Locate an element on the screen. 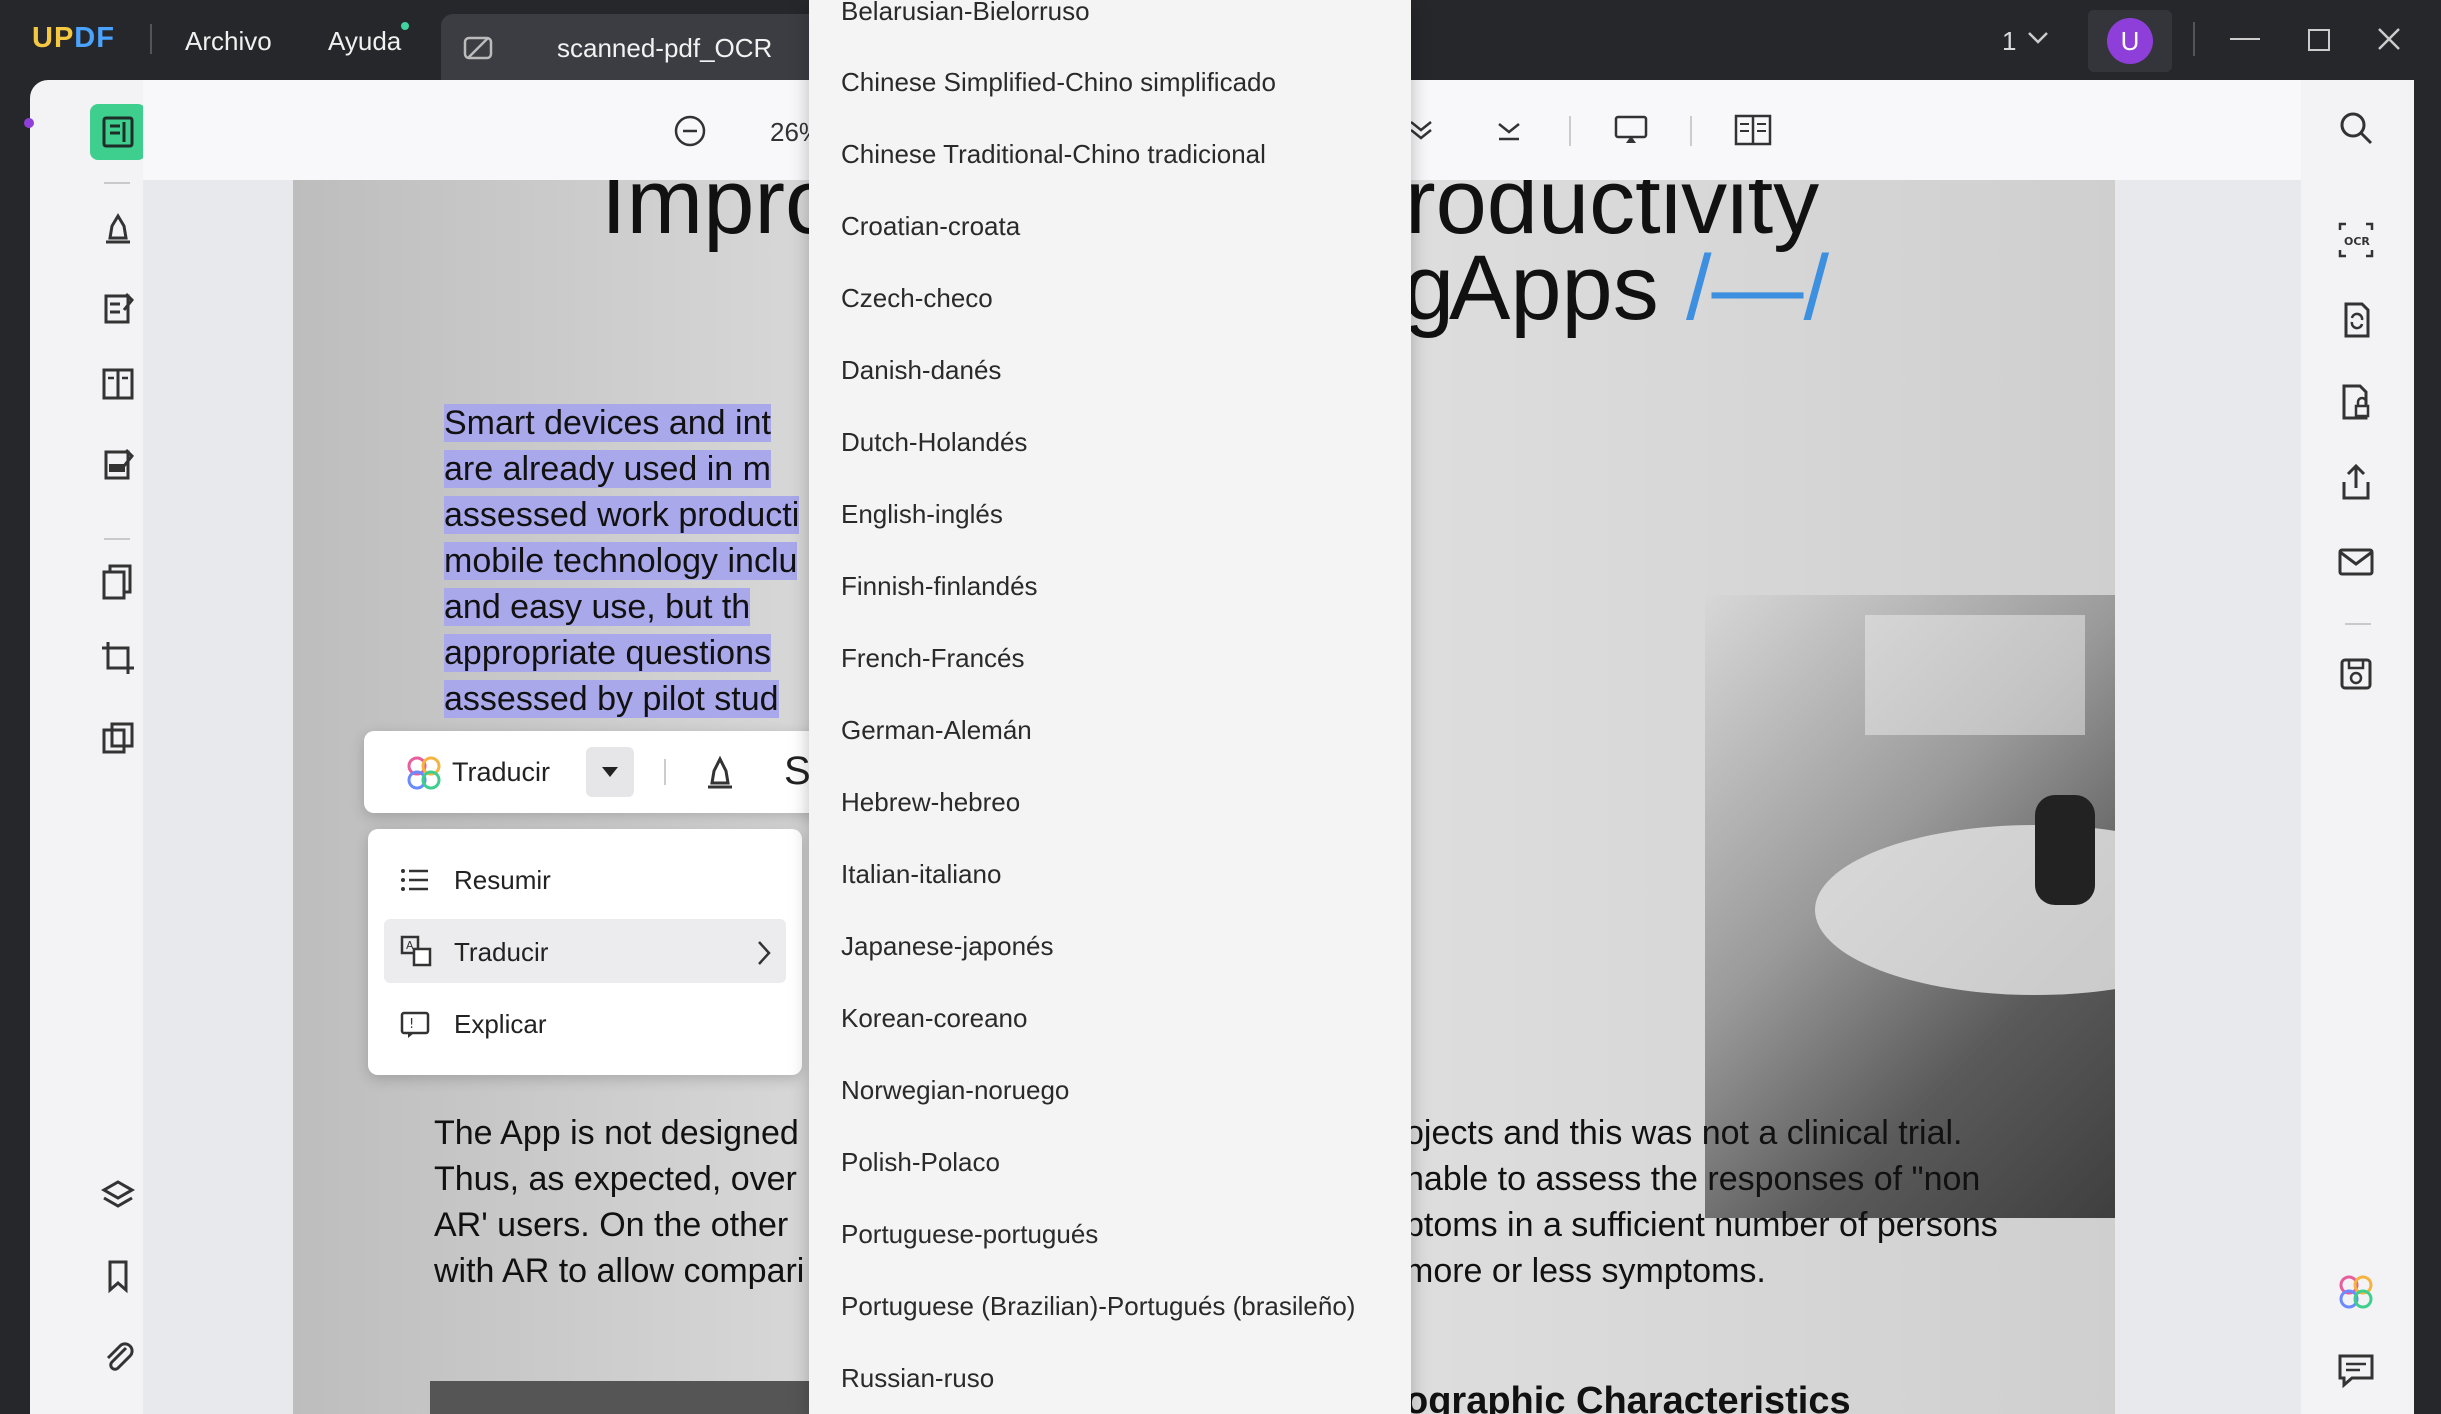 This screenshot has height=1414, width=2441. language-option: Hebrew-hebreo is located at coordinates (930, 802).